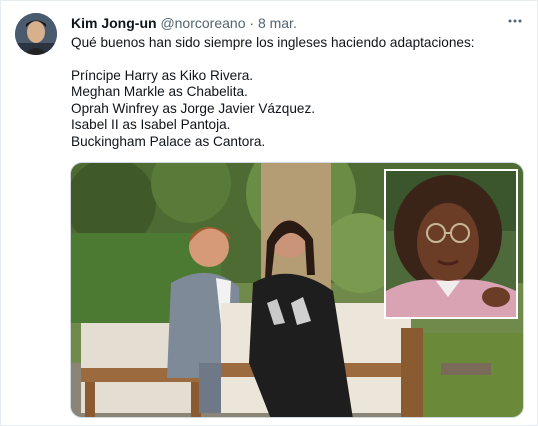 This screenshot has width=538, height=426. Describe the element at coordinates (159, 91) in the screenshot. I see `tweet-text-line: Meghan Markle as Chabelita.` at that location.